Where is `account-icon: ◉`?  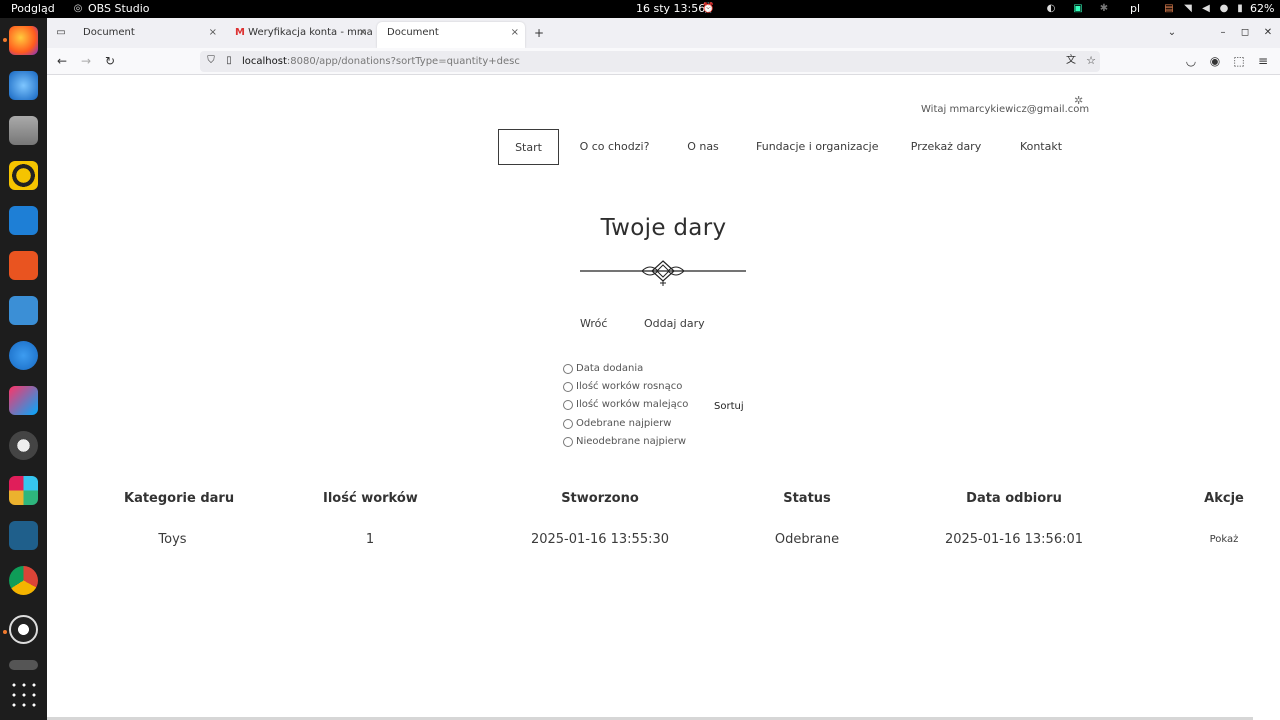 account-icon: ◉ is located at coordinates (1215, 61).